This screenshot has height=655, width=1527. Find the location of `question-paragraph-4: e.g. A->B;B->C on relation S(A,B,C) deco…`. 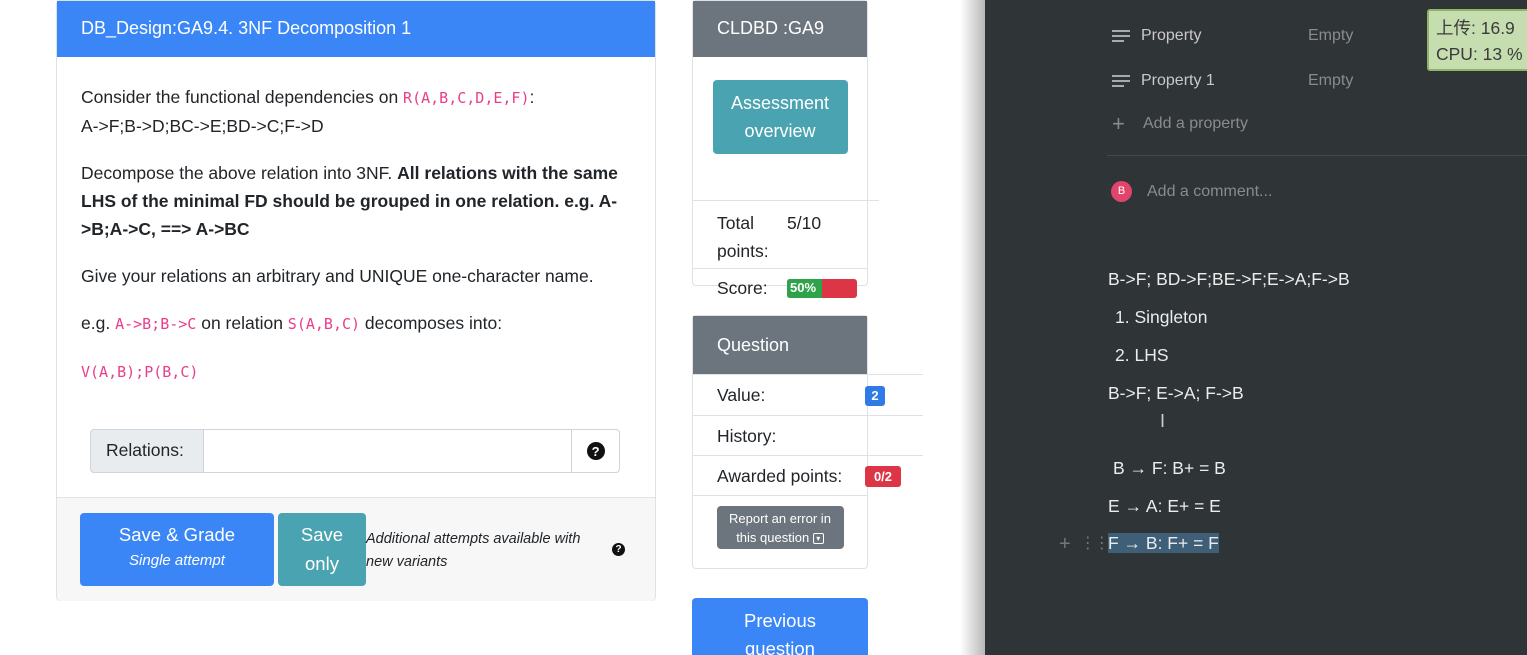

question-paragraph-4: e.g. A->B;B->C on relation S(A,B,C) deco… is located at coordinates (356, 323).